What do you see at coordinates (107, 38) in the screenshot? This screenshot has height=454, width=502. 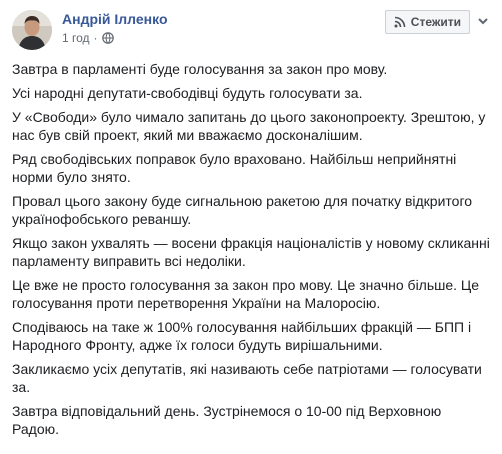 I see `globe-icon` at bounding box center [107, 38].